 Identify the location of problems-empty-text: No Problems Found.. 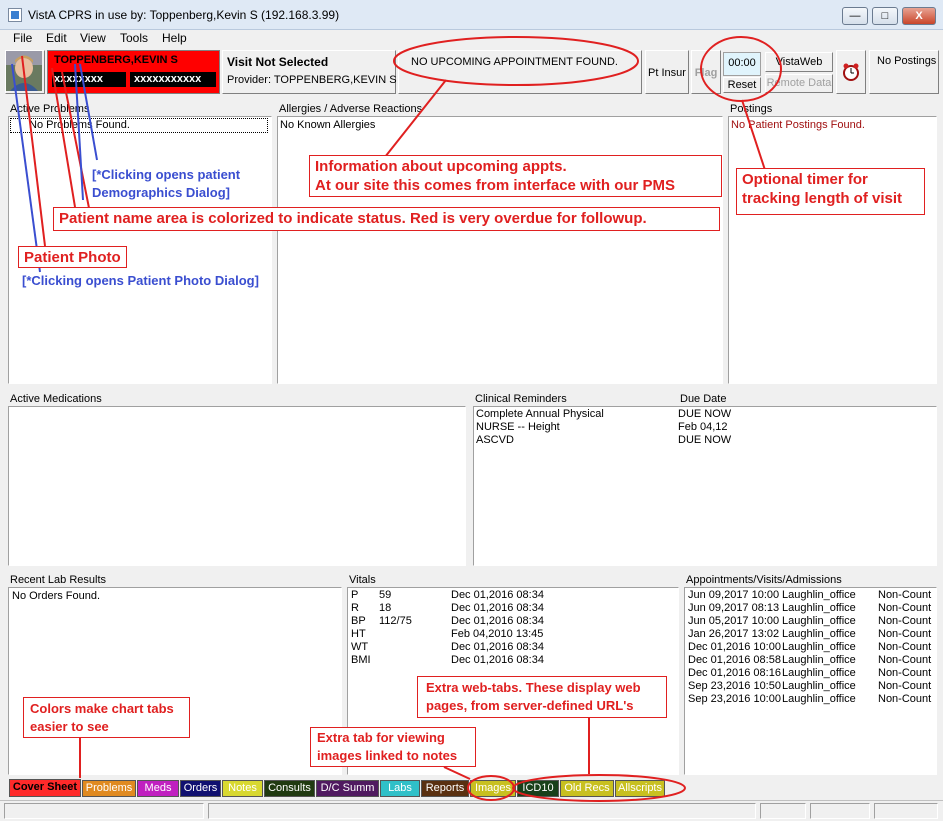
(139, 125).